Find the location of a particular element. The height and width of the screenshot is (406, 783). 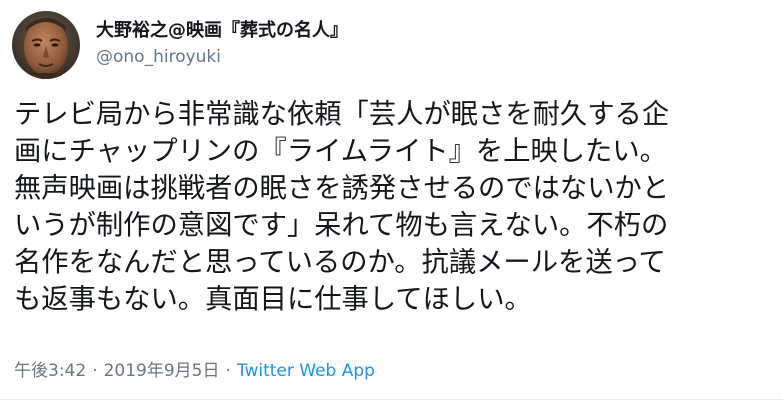

tweet-text-line: 無声映画は挑戦者の眠さを誘発させるのではないかと is located at coordinates (342, 188).